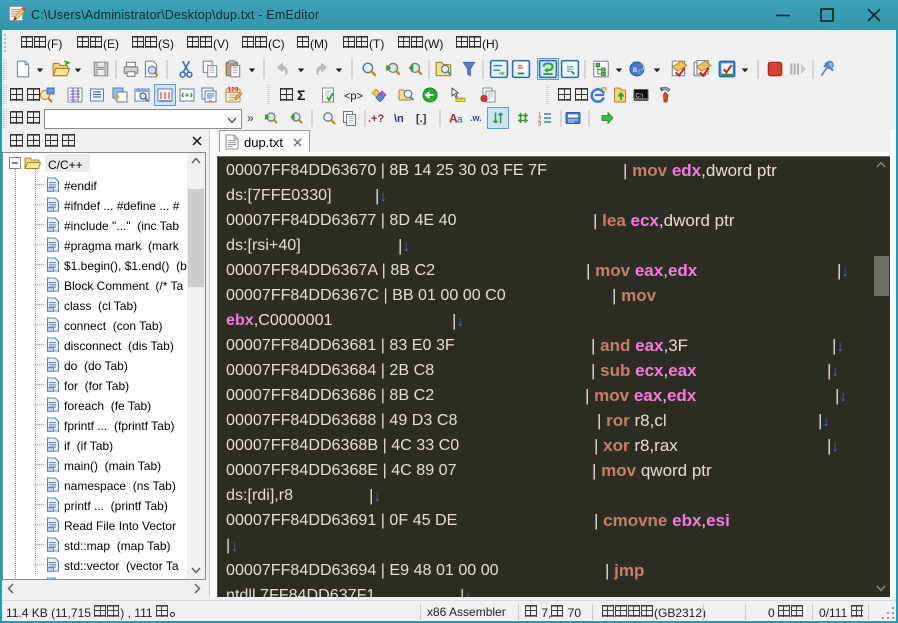 Image resolution: width=898 pixels, height=623 pixels. I want to click on svg-text: Σ, so click(301, 95).